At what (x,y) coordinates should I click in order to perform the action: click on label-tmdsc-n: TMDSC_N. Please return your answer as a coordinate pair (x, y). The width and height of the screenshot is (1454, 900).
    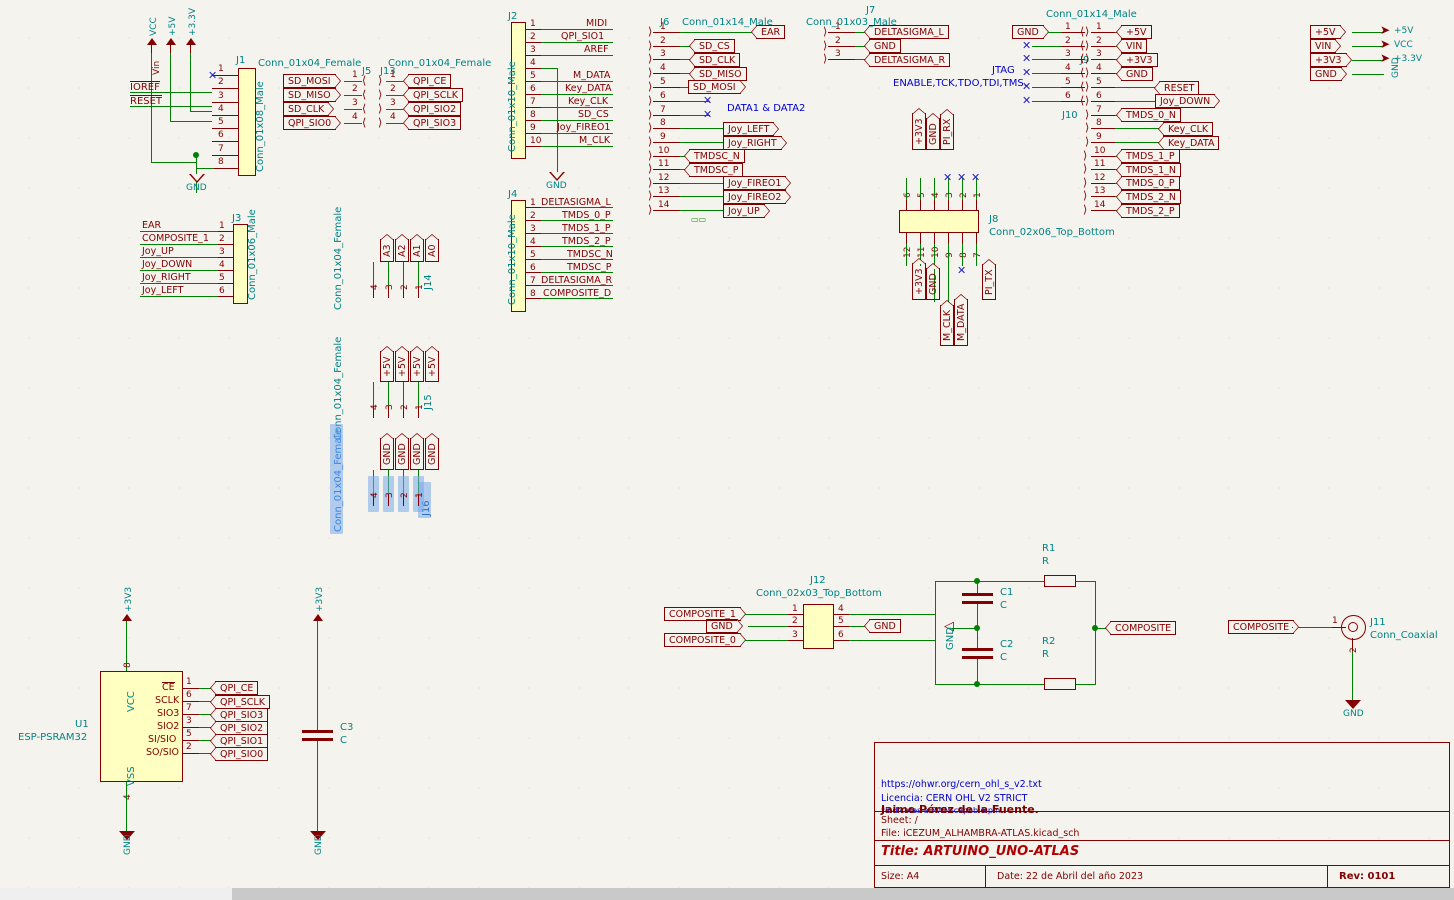
    Looking at the image, I should click on (714, 156).